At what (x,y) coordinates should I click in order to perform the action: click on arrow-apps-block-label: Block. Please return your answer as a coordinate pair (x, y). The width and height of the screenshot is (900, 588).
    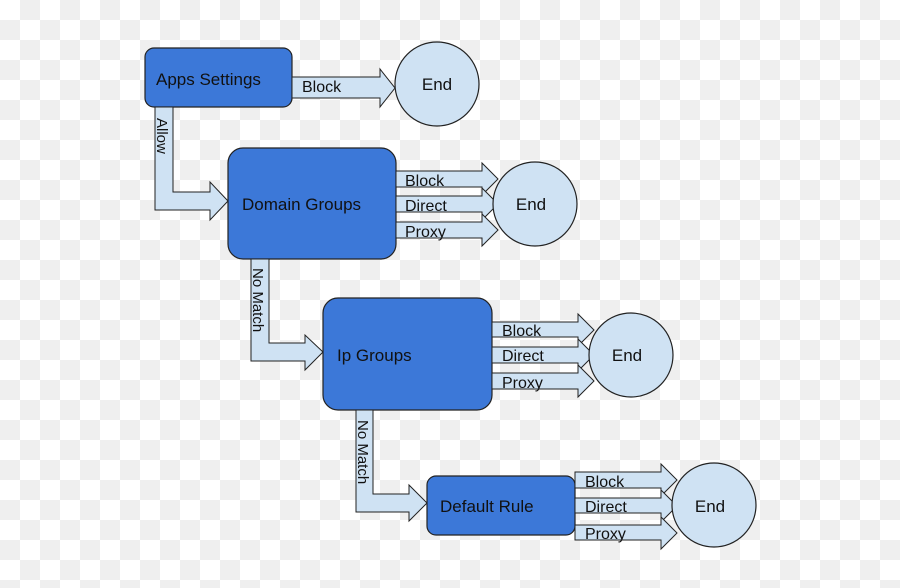
    Looking at the image, I should click on (322, 87).